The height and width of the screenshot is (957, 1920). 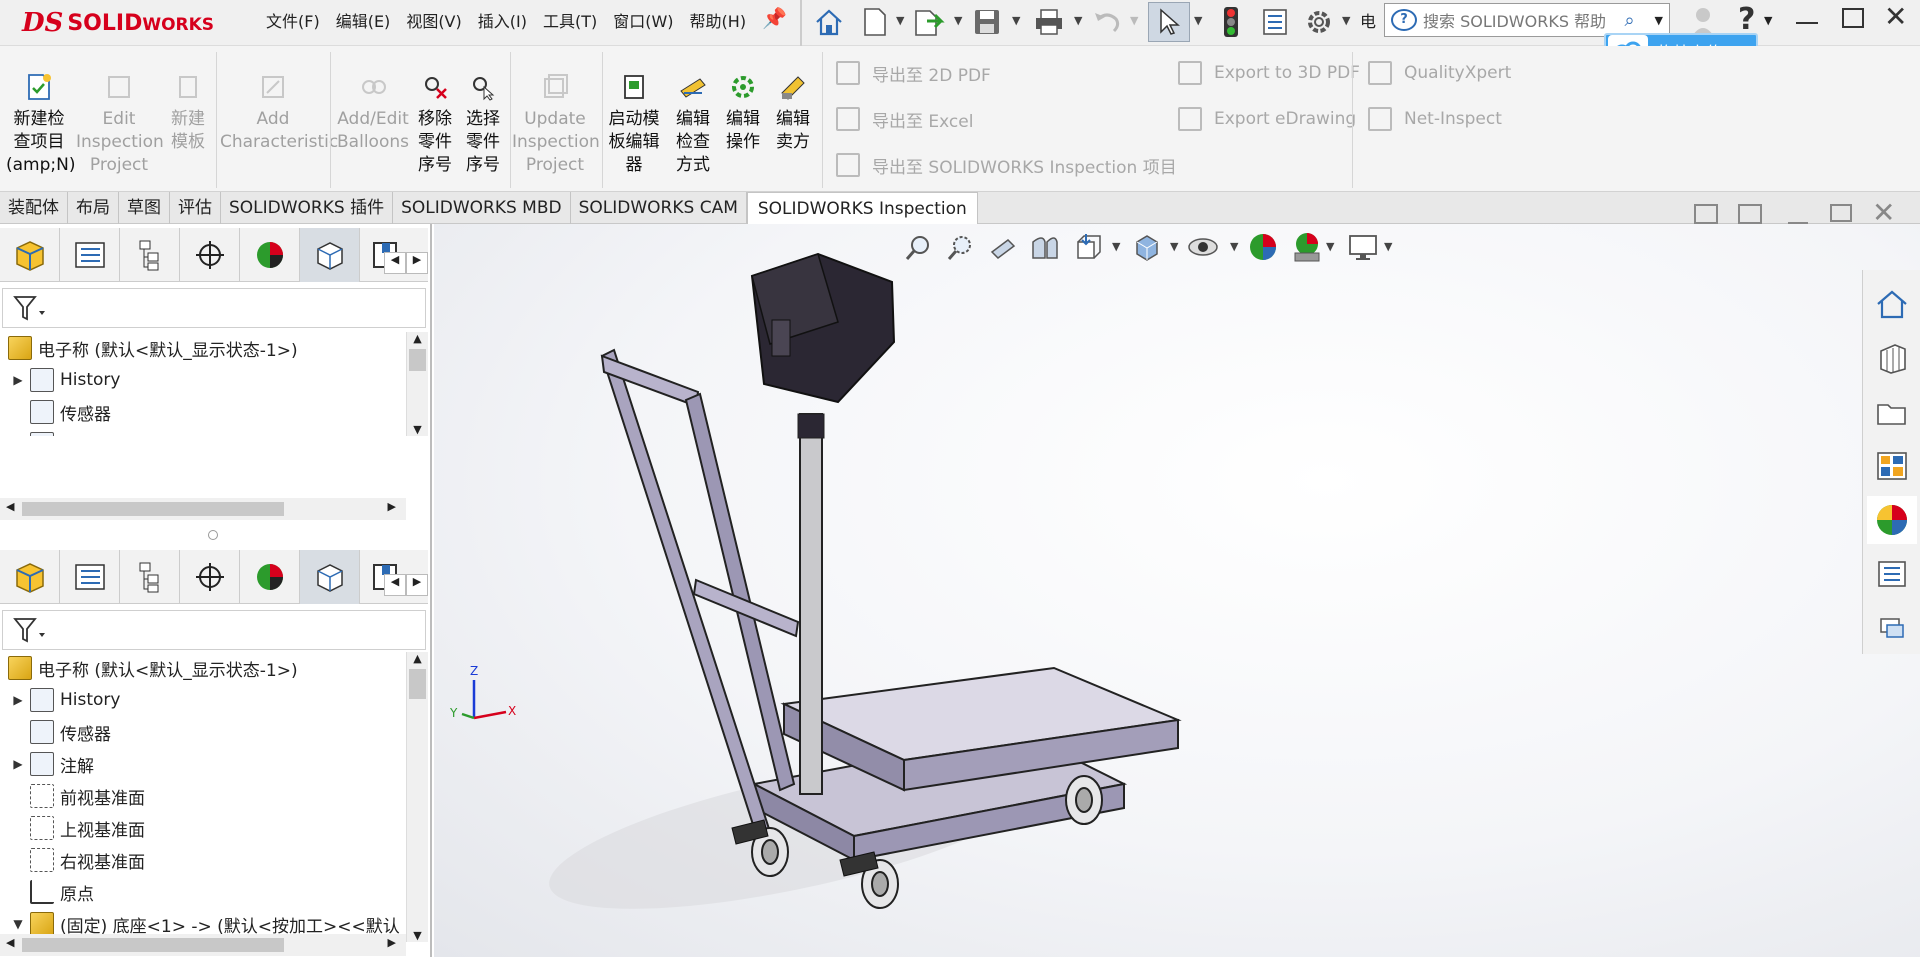 What do you see at coordinates (1174, 246) in the screenshot?
I see `display-style-dropdown-icon: ▼` at bounding box center [1174, 246].